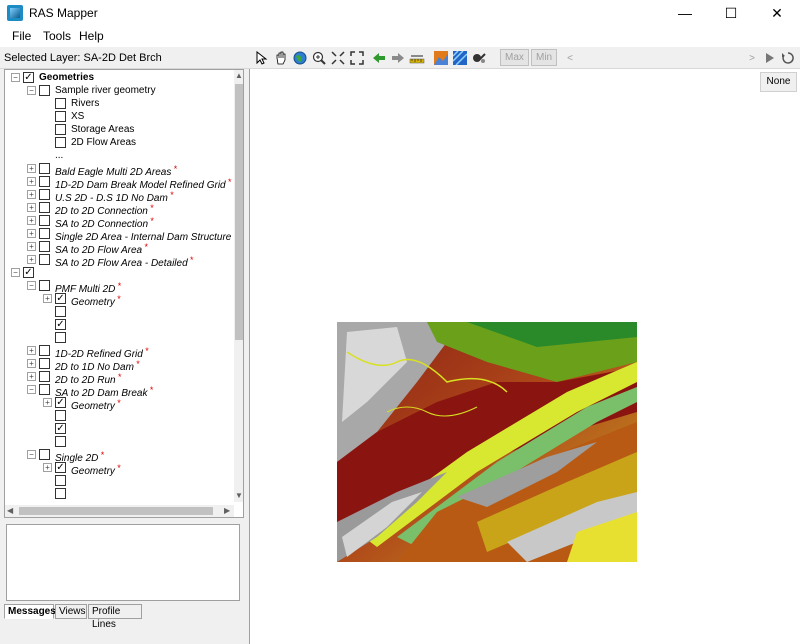 The height and width of the screenshot is (644, 800). What do you see at coordinates (319, 58) in the screenshot?
I see `zoom-in-icon` at bounding box center [319, 58].